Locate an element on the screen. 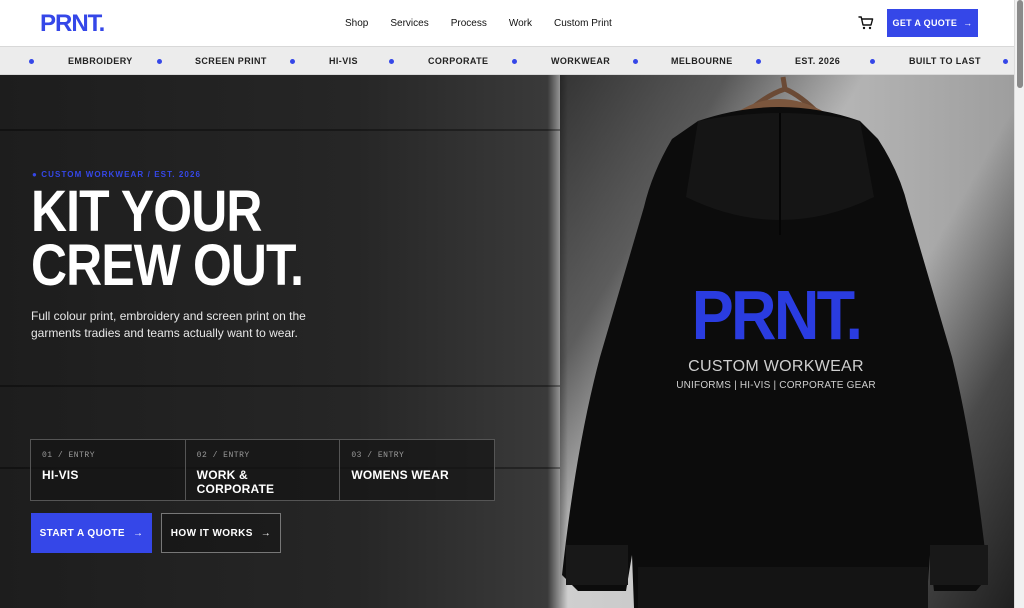 The image size is (1024, 608). ticker-item: MELBOURNE is located at coordinates (702, 61).